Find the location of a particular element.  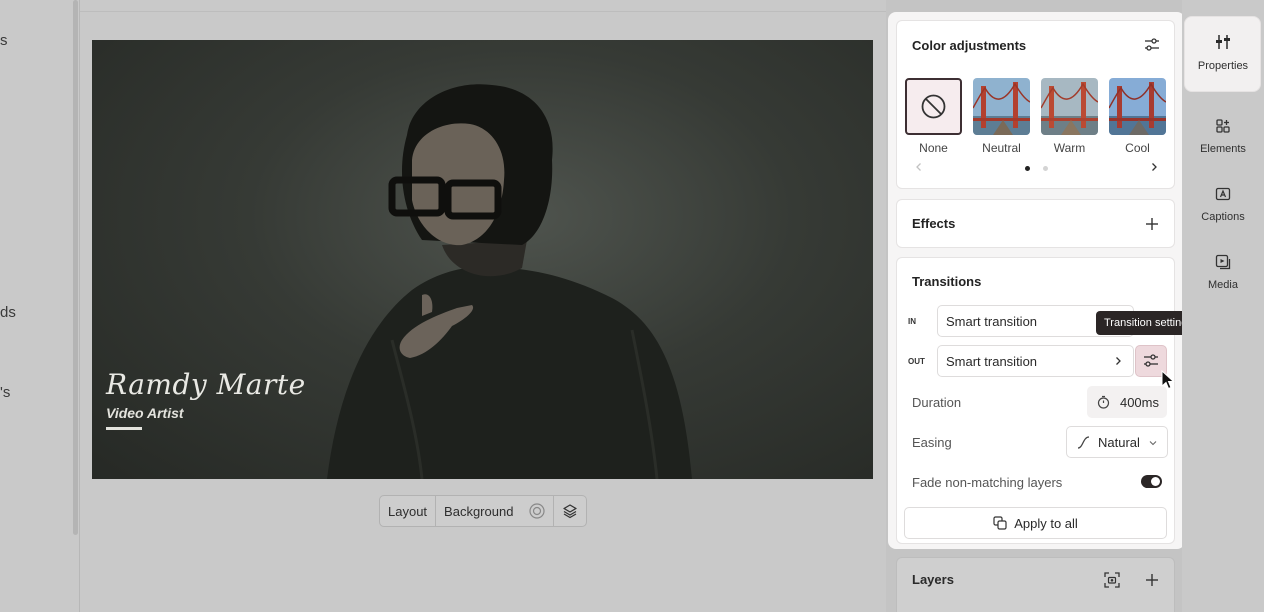

layers-title: Layers is located at coordinates (933, 579).